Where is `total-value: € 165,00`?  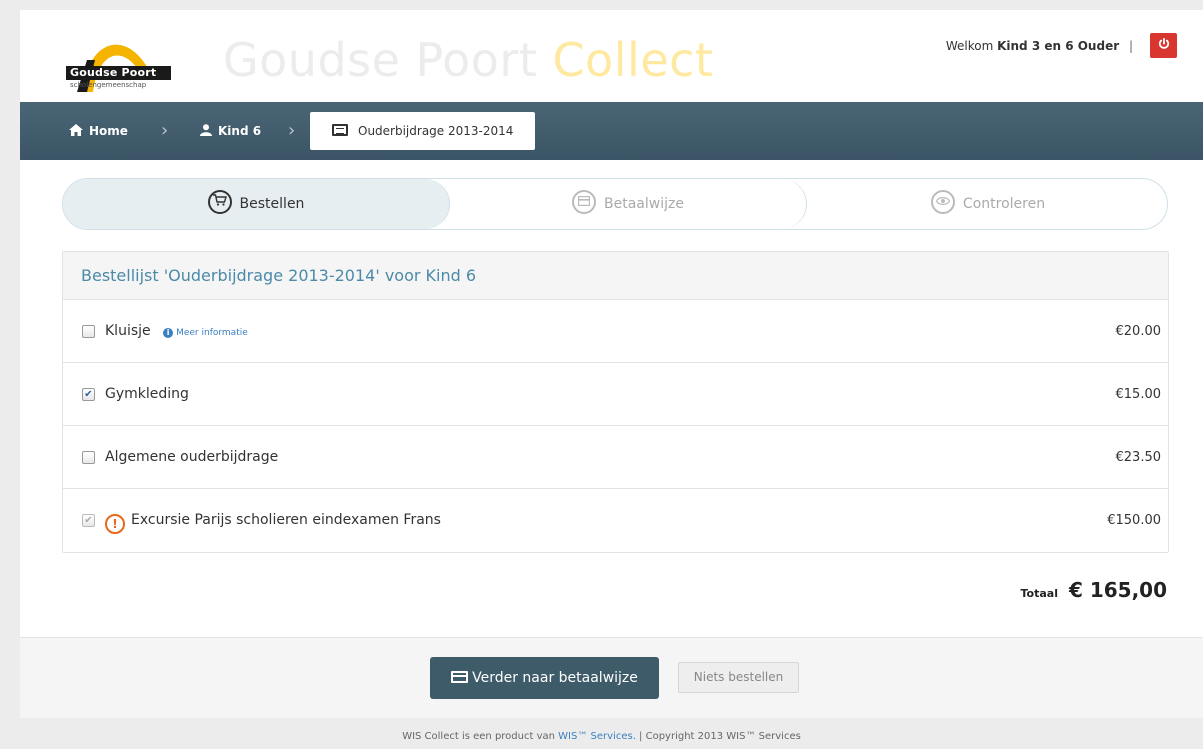
total-value: € 165,00 is located at coordinates (1117, 590).